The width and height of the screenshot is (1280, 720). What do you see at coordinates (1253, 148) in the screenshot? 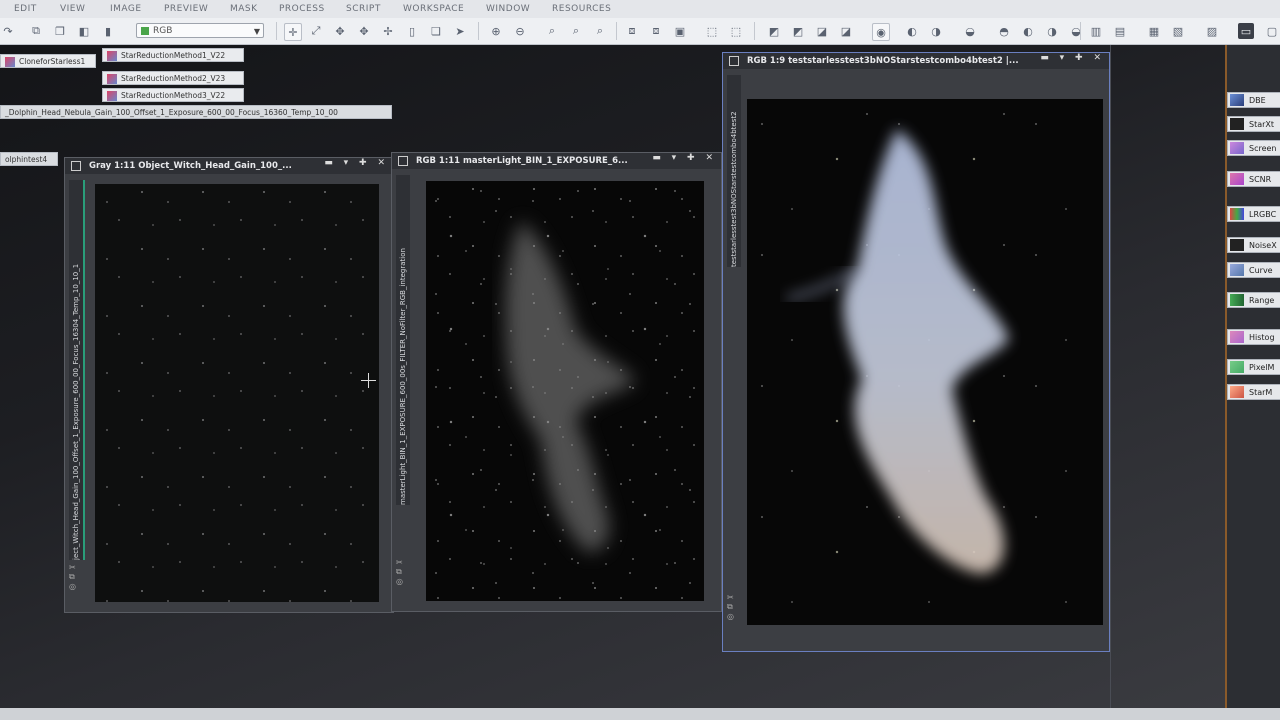
I see `side-icon-screen: Screen` at bounding box center [1253, 148].